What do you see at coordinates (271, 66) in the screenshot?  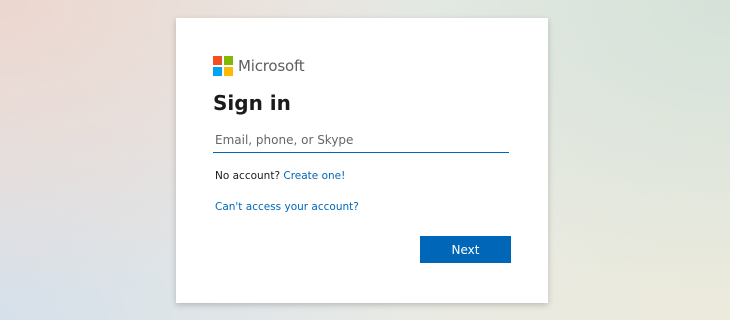 I see `logo-wordmark: Microsoft` at bounding box center [271, 66].